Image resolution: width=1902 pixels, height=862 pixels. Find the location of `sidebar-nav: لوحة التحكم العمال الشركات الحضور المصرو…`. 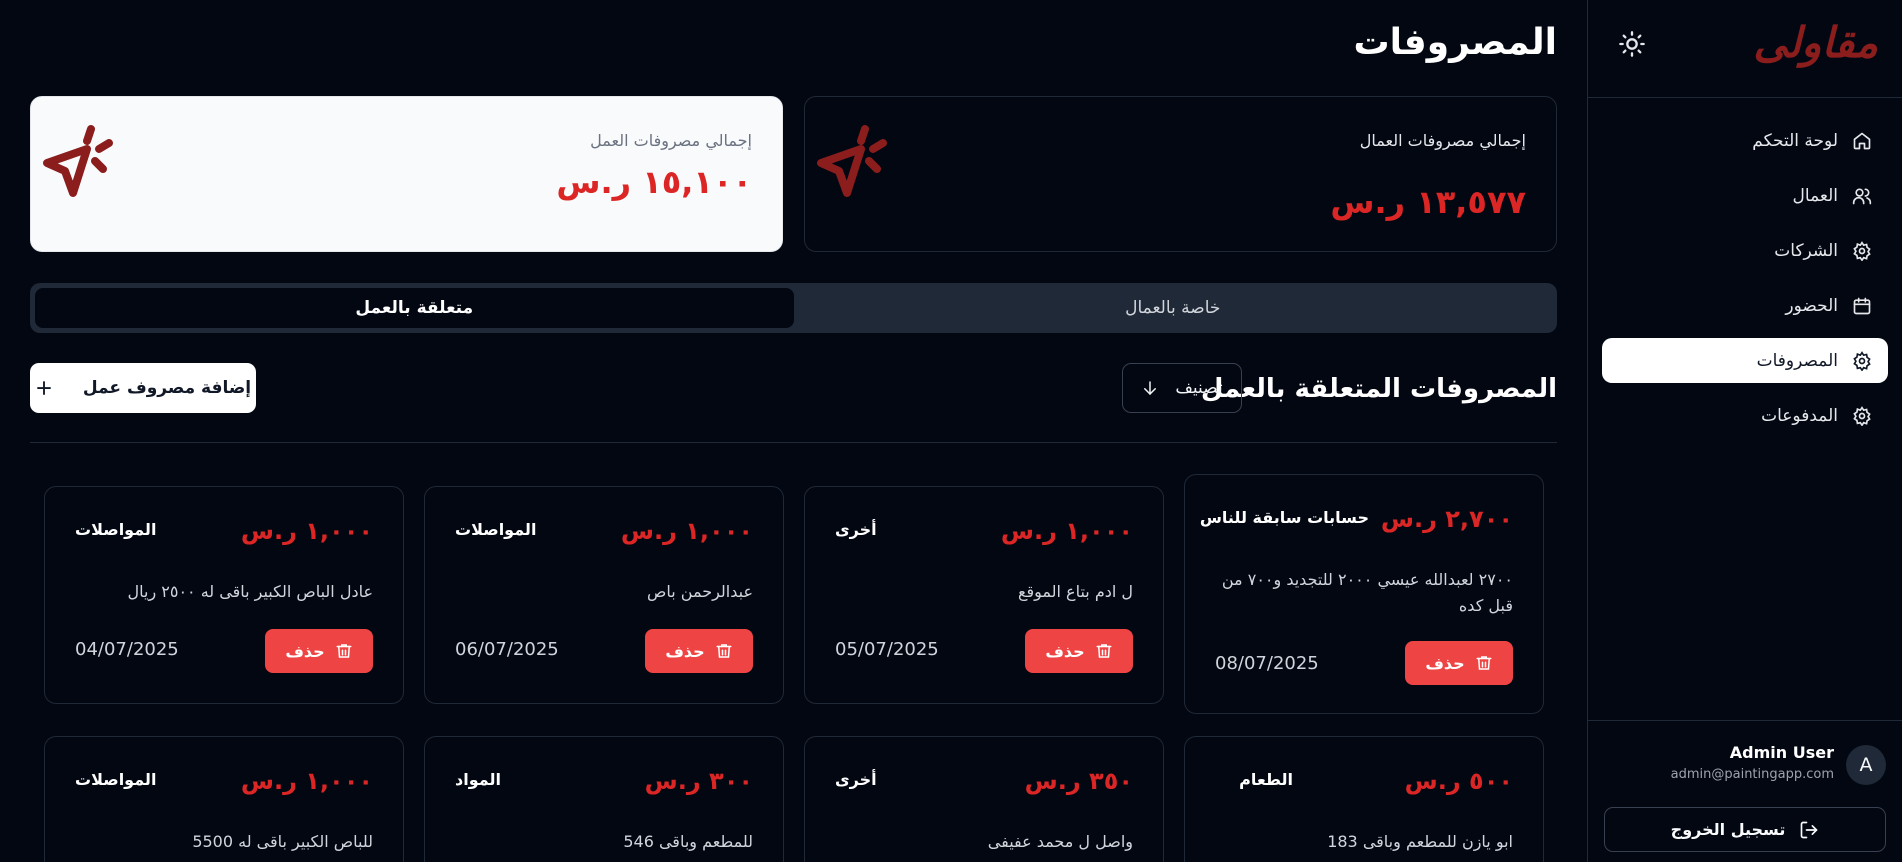

sidebar-nav: لوحة التحكم العمال الشركات الحضور المصرو… is located at coordinates (1745, 283).